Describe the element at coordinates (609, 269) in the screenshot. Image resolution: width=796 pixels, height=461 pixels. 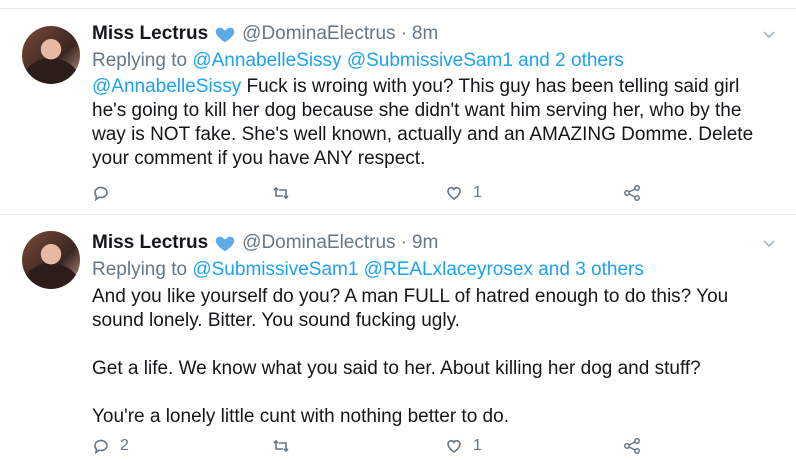
I see `replying-others-link: 3 others` at that location.